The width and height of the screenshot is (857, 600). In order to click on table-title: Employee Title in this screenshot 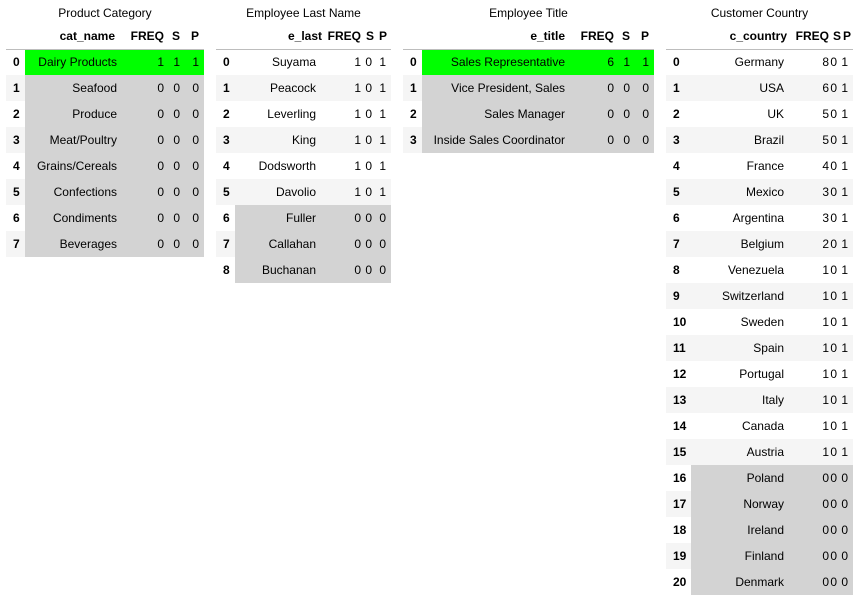, I will do `click(528, 13)`.